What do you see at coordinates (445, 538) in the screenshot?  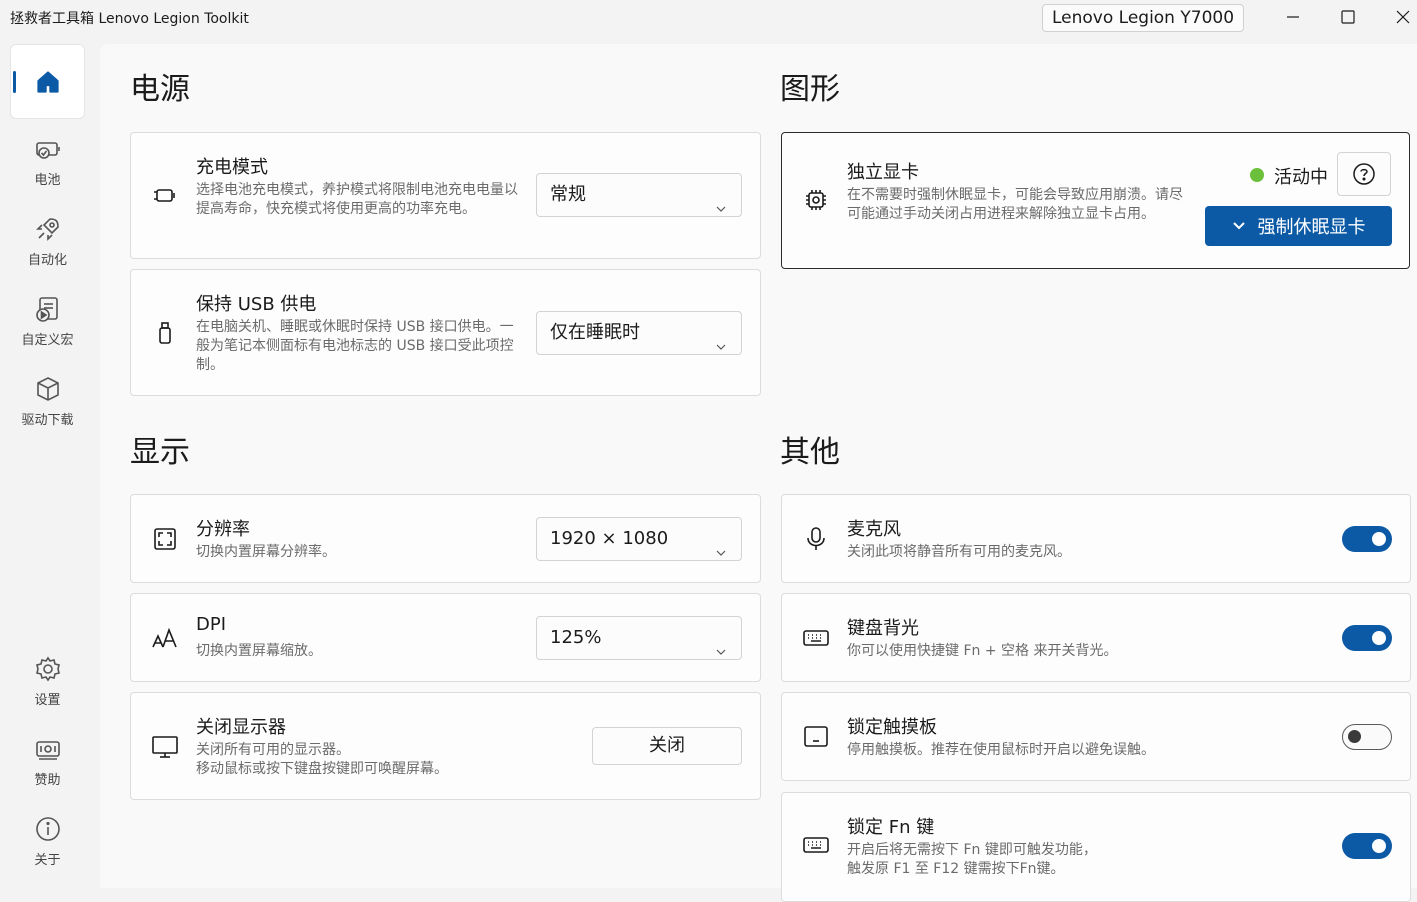 I see `resolution-card: 分辨率 切换内置屏幕分辨率。 1920 × 1080` at bounding box center [445, 538].